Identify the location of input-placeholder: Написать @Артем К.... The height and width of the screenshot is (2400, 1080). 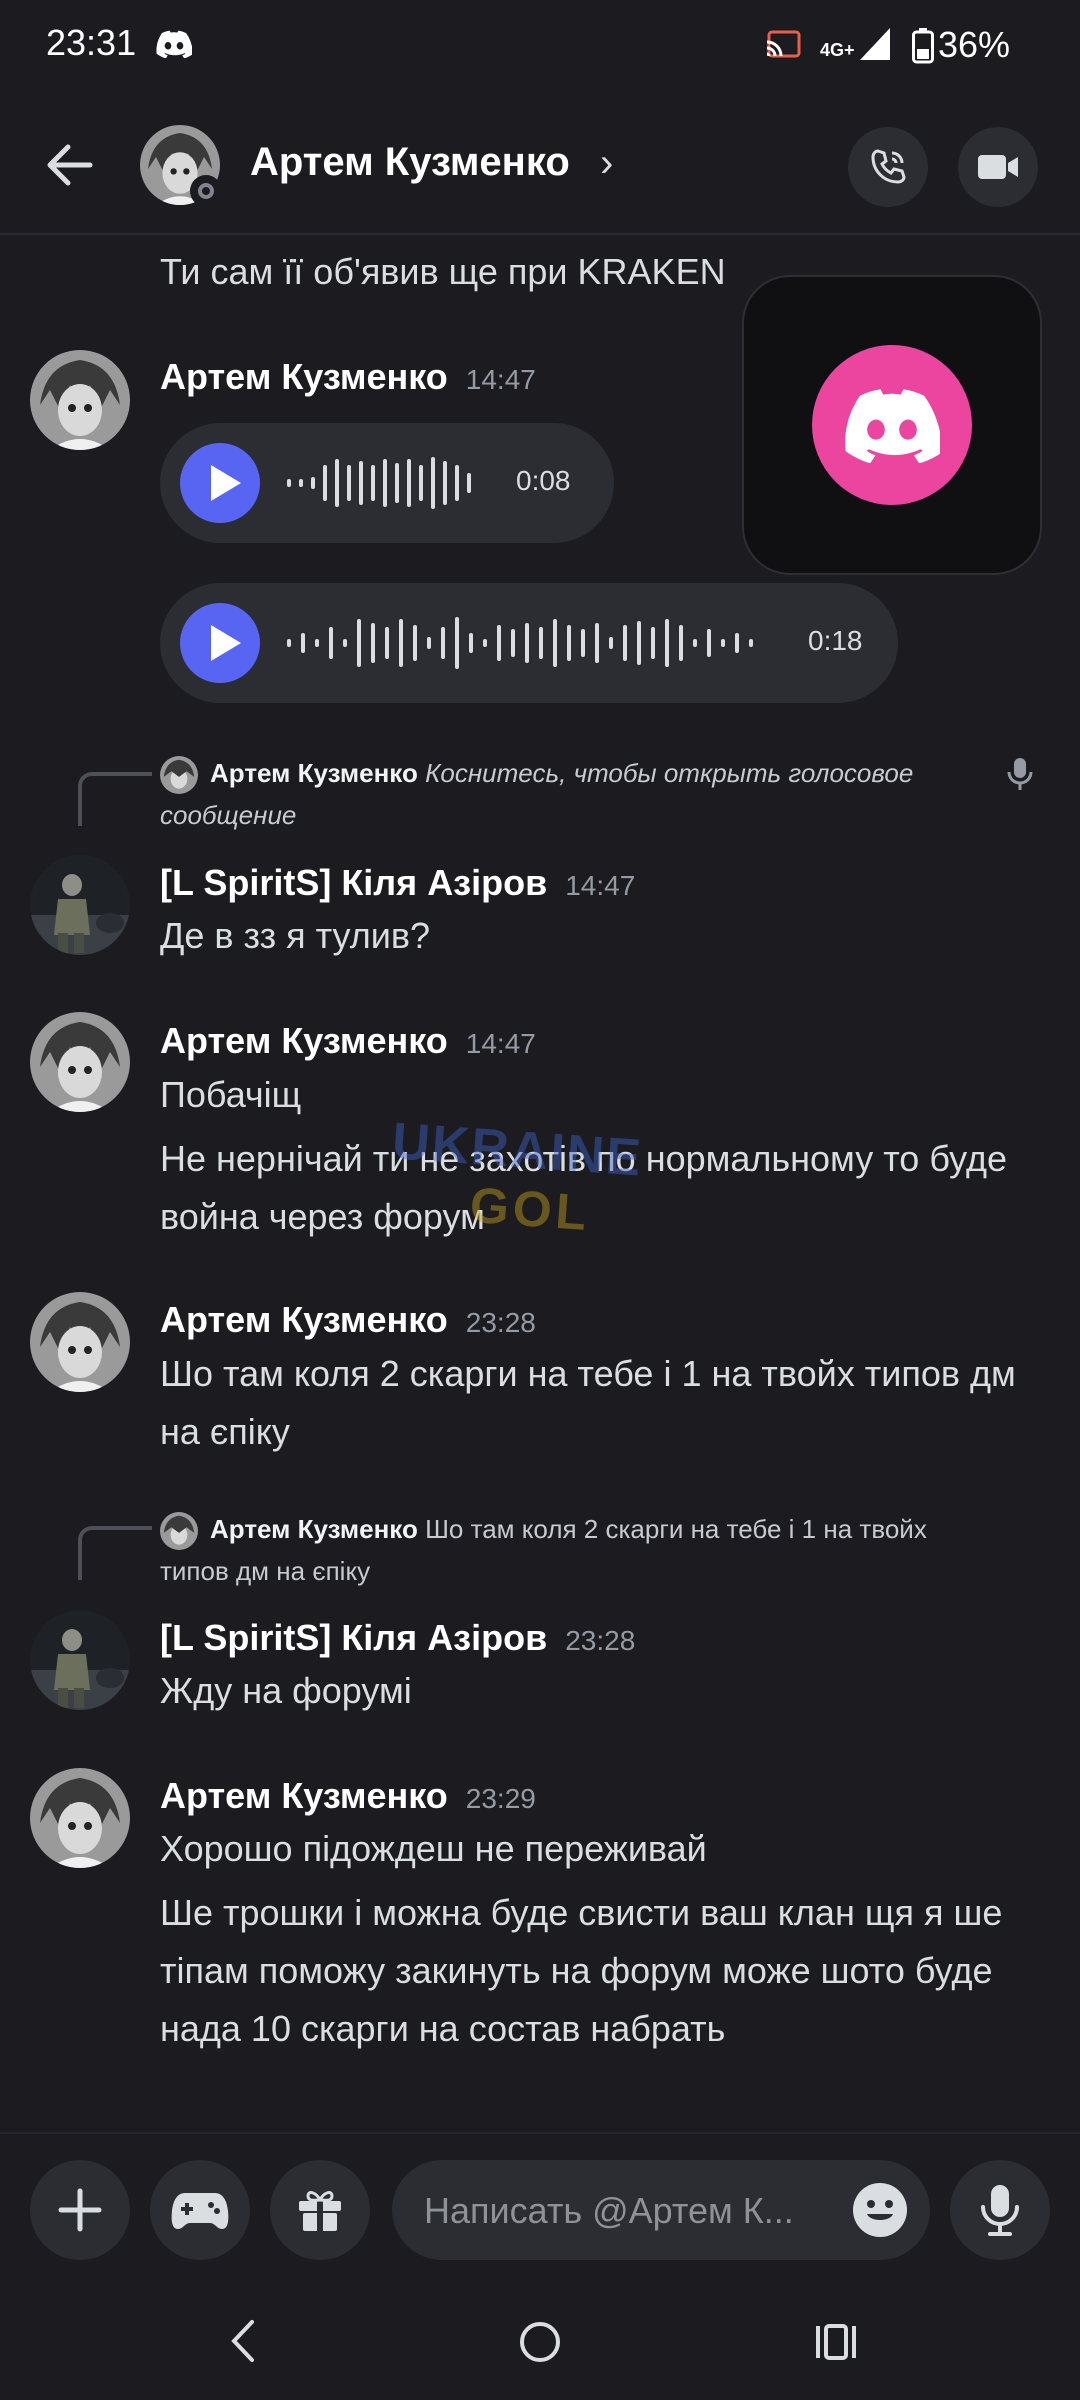
(609, 2210).